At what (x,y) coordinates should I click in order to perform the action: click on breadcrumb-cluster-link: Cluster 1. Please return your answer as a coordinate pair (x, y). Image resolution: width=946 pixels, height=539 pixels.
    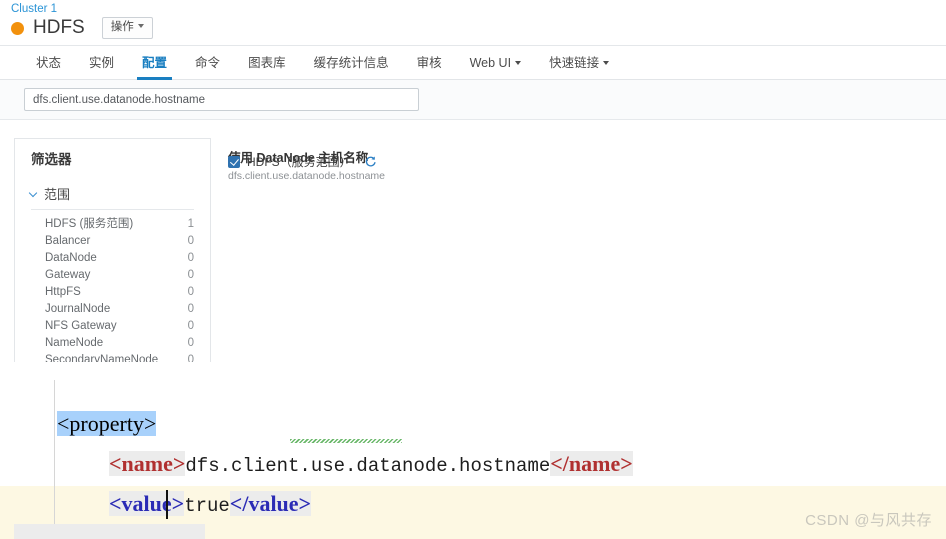
    Looking at the image, I should click on (34, 9).